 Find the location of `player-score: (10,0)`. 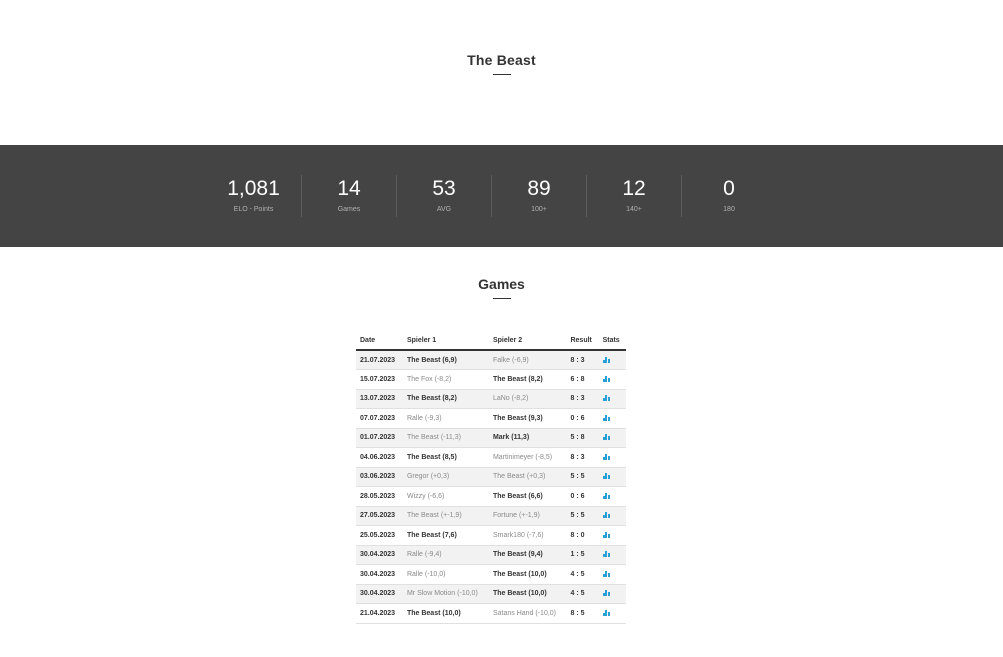

player-score: (10,0) is located at coordinates (451, 613).